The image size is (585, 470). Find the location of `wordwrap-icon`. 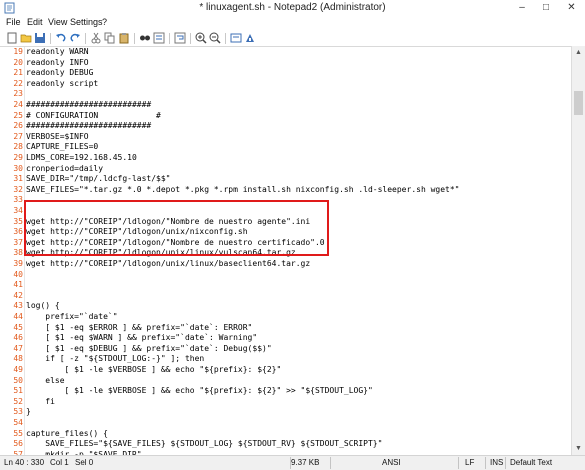

wordwrap-icon is located at coordinates (180, 38).